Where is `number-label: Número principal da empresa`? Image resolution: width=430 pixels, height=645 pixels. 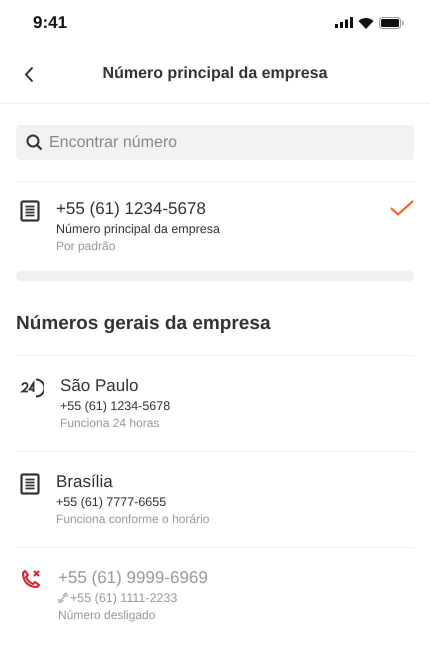
number-label: Número principal da empresa is located at coordinates (138, 229).